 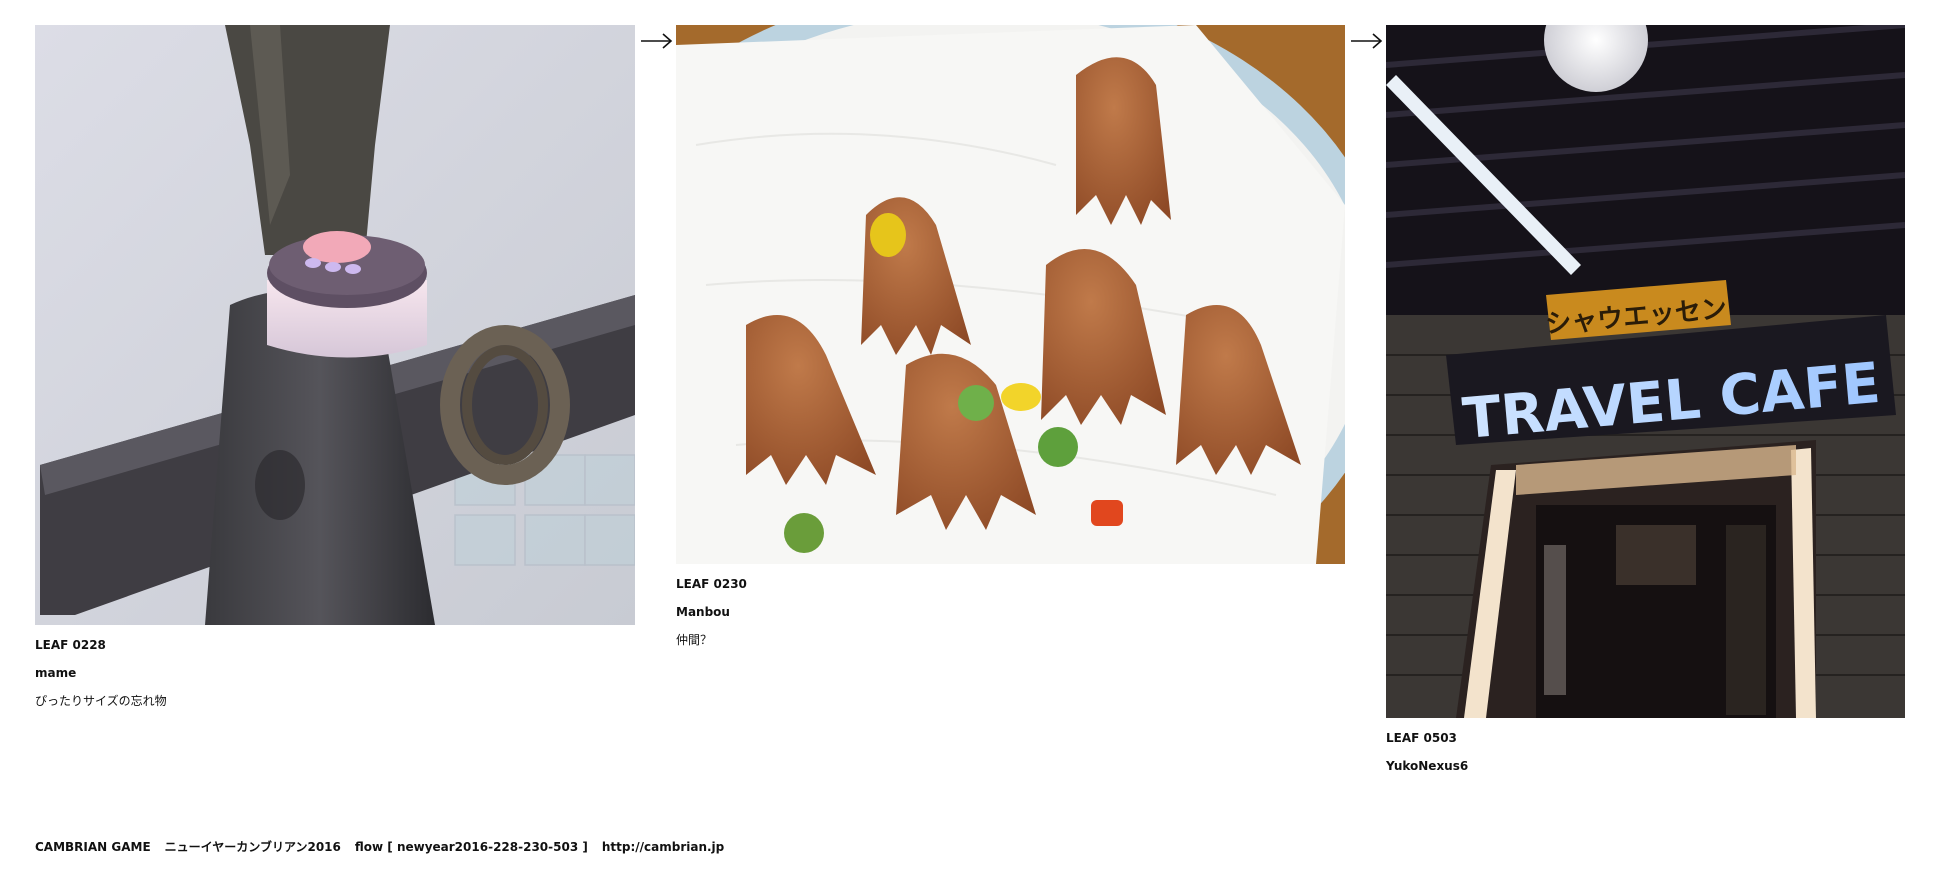 I want to click on leaf-author: Manbou, so click(x=1010, y=612).